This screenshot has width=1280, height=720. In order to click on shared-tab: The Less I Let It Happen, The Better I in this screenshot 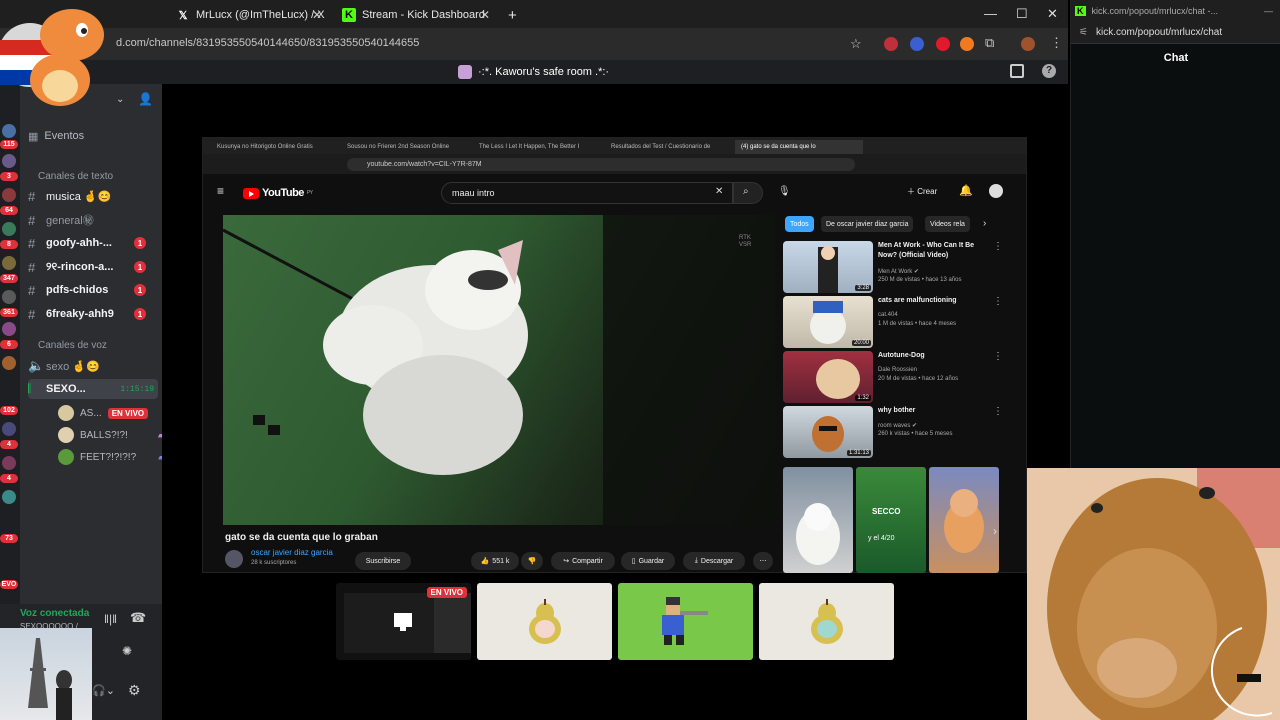, I will do `click(529, 147)`.